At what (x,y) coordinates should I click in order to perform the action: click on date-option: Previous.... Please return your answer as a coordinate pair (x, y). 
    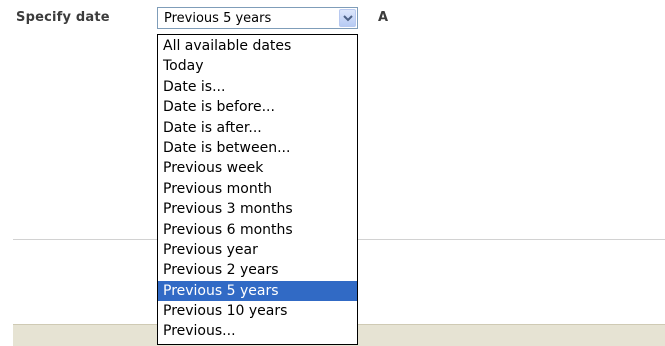
    Looking at the image, I should click on (257, 331).